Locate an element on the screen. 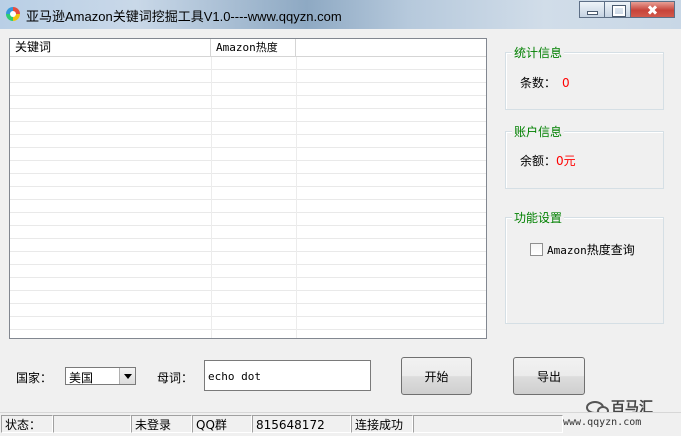 This screenshot has height=436, width=681. account-group: 账户信息 余额：0元 is located at coordinates (584, 156).